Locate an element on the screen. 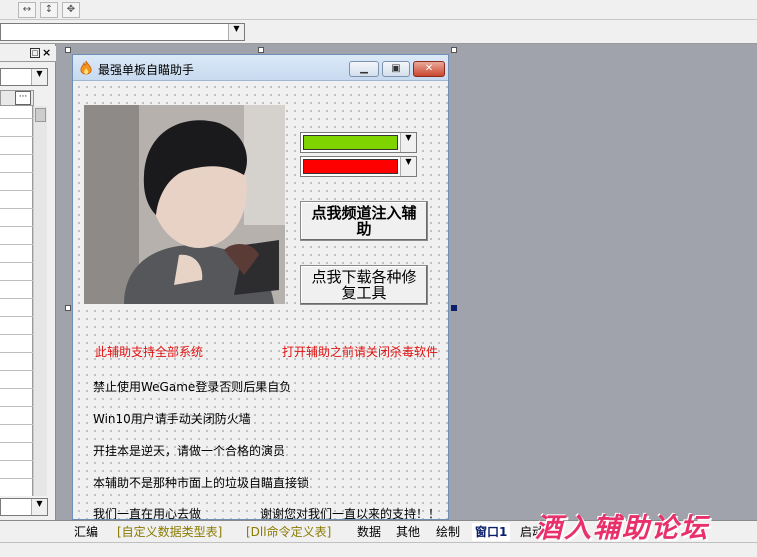  tab-custom-types: [自定义数据类型表] is located at coordinates (169, 532).